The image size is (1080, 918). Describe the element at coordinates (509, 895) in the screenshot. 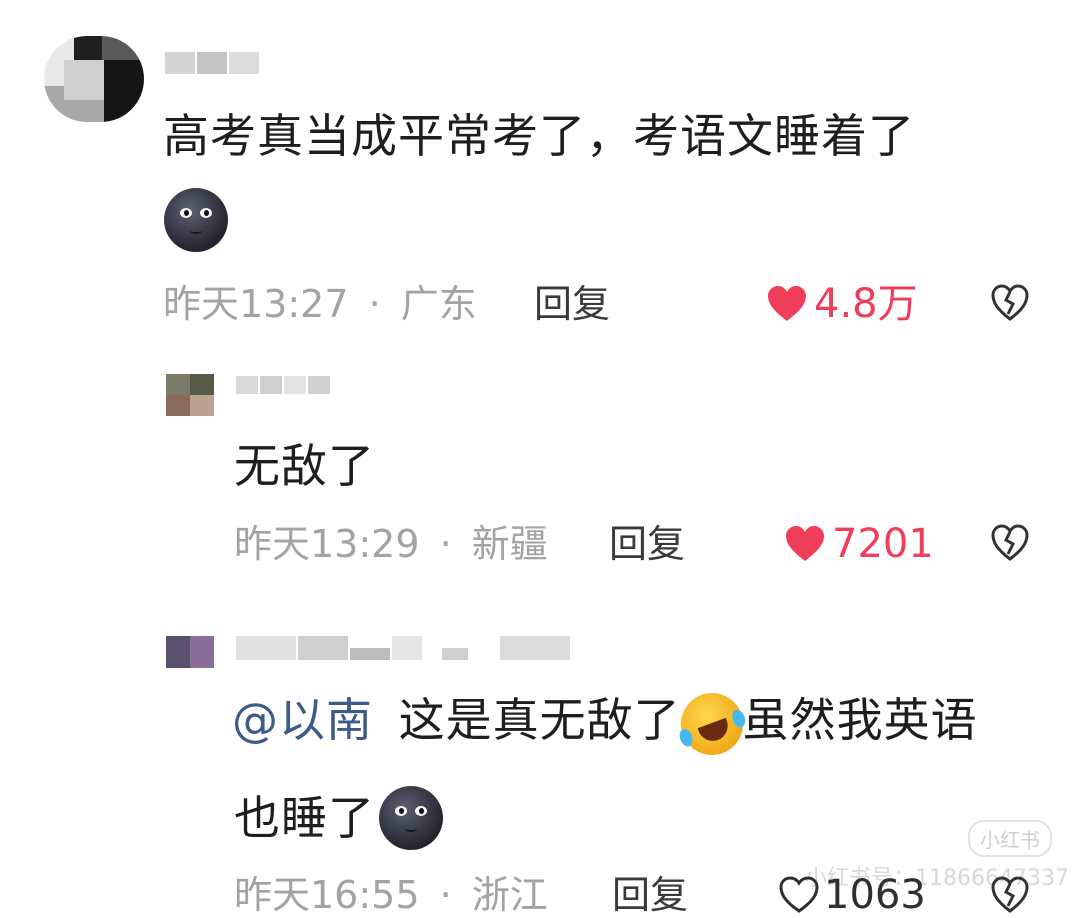

I see `comment-location: 浙江` at that location.